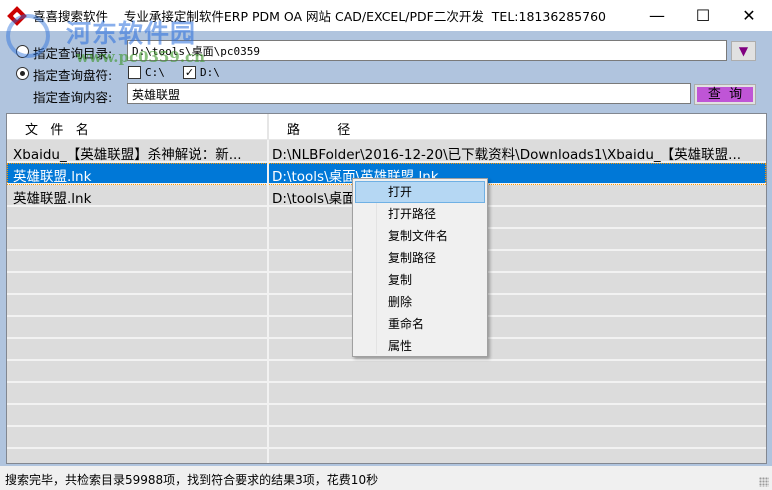 Image resolution: width=772 pixels, height=490 pixels. What do you see at coordinates (210, 72) in the screenshot?
I see `drive-d-label: D:\` at bounding box center [210, 72].